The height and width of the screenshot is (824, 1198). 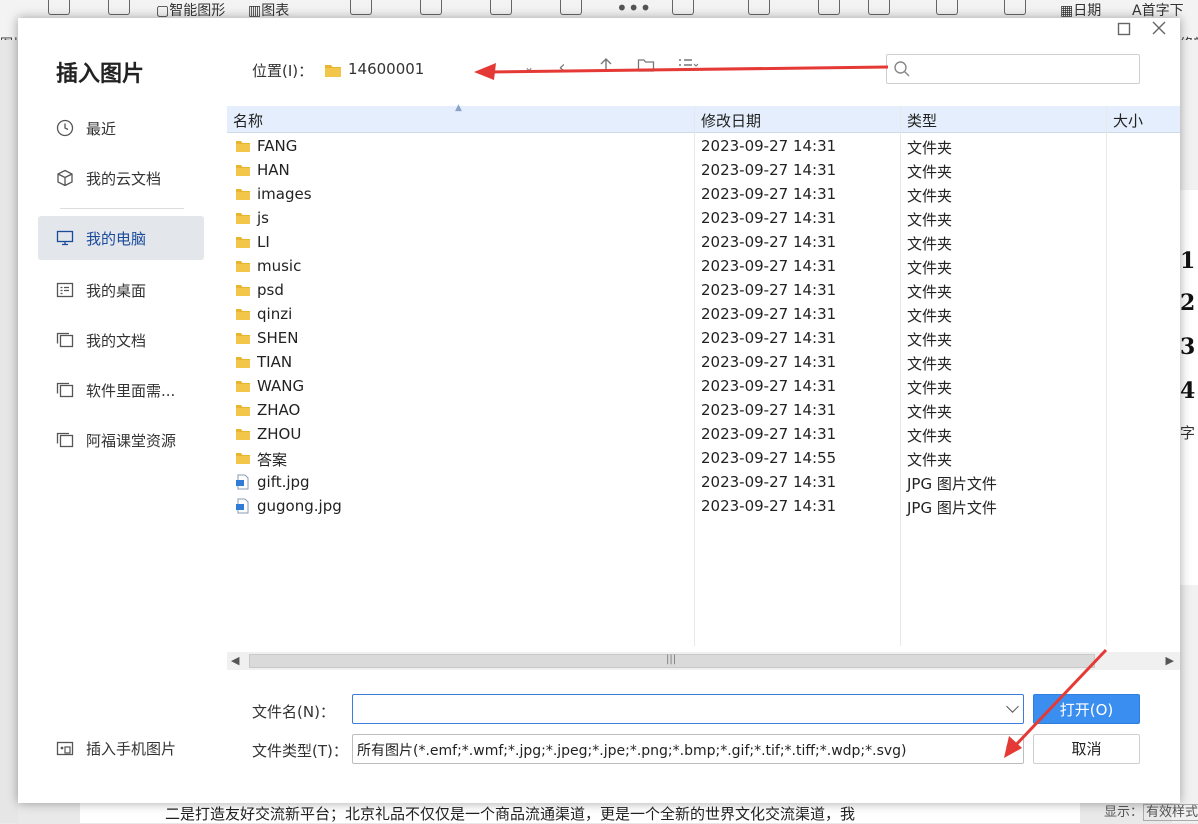 What do you see at coordinates (703, 434) in the screenshot?
I see `file-row: ZHOU 2023-09-27 14:31 文件夹` at bounding box center [703, 434].